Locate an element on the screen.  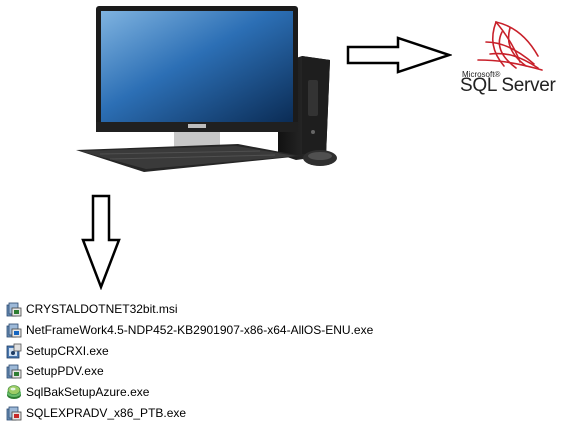
arrow-right-icon is located at coordinates (399, 55).